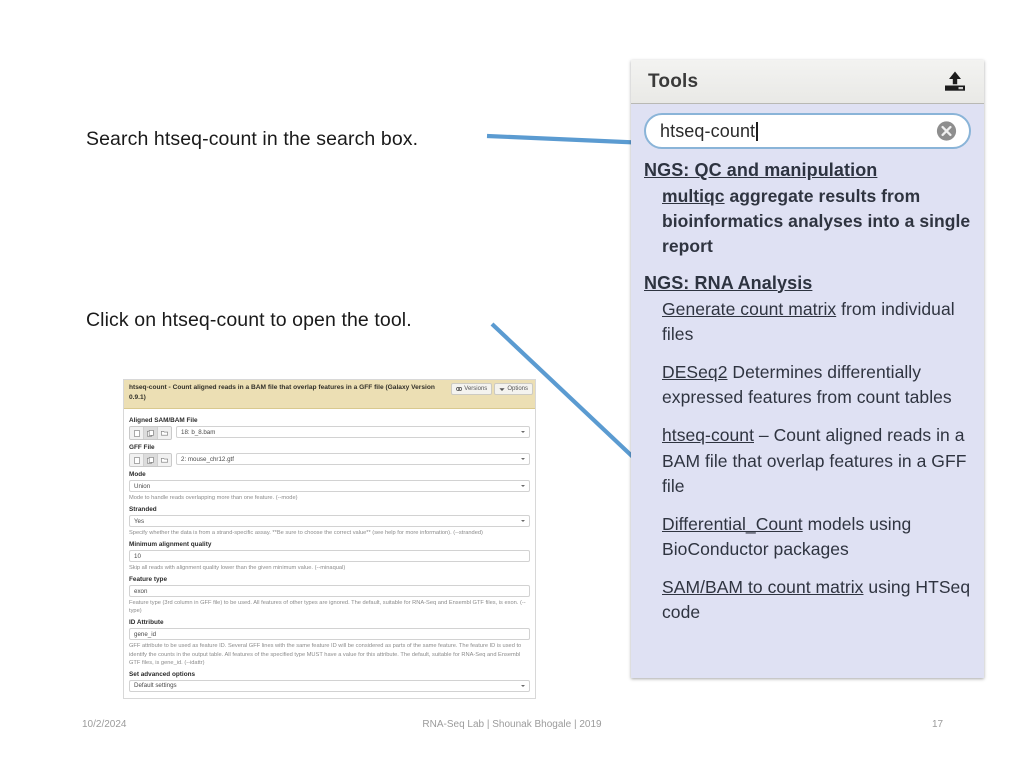 The height and width of the screenshot is (768, 1024). I want to click on minimum-alignment-quality-value: 10, so click(137, 556).